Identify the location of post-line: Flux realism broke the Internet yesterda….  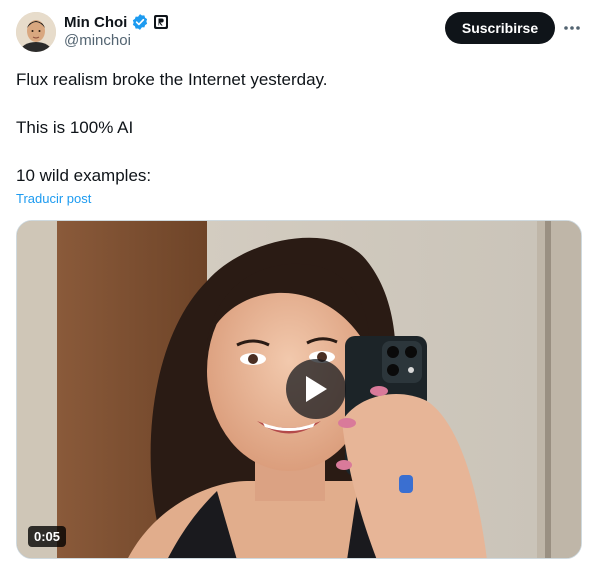
(172, 79).